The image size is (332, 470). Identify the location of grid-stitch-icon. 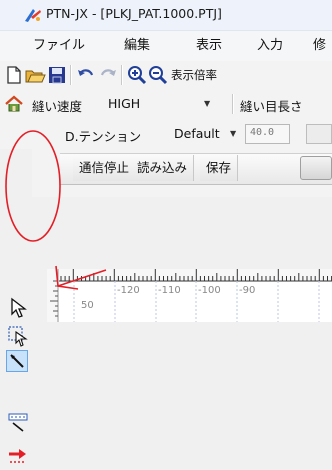
(17, 422).